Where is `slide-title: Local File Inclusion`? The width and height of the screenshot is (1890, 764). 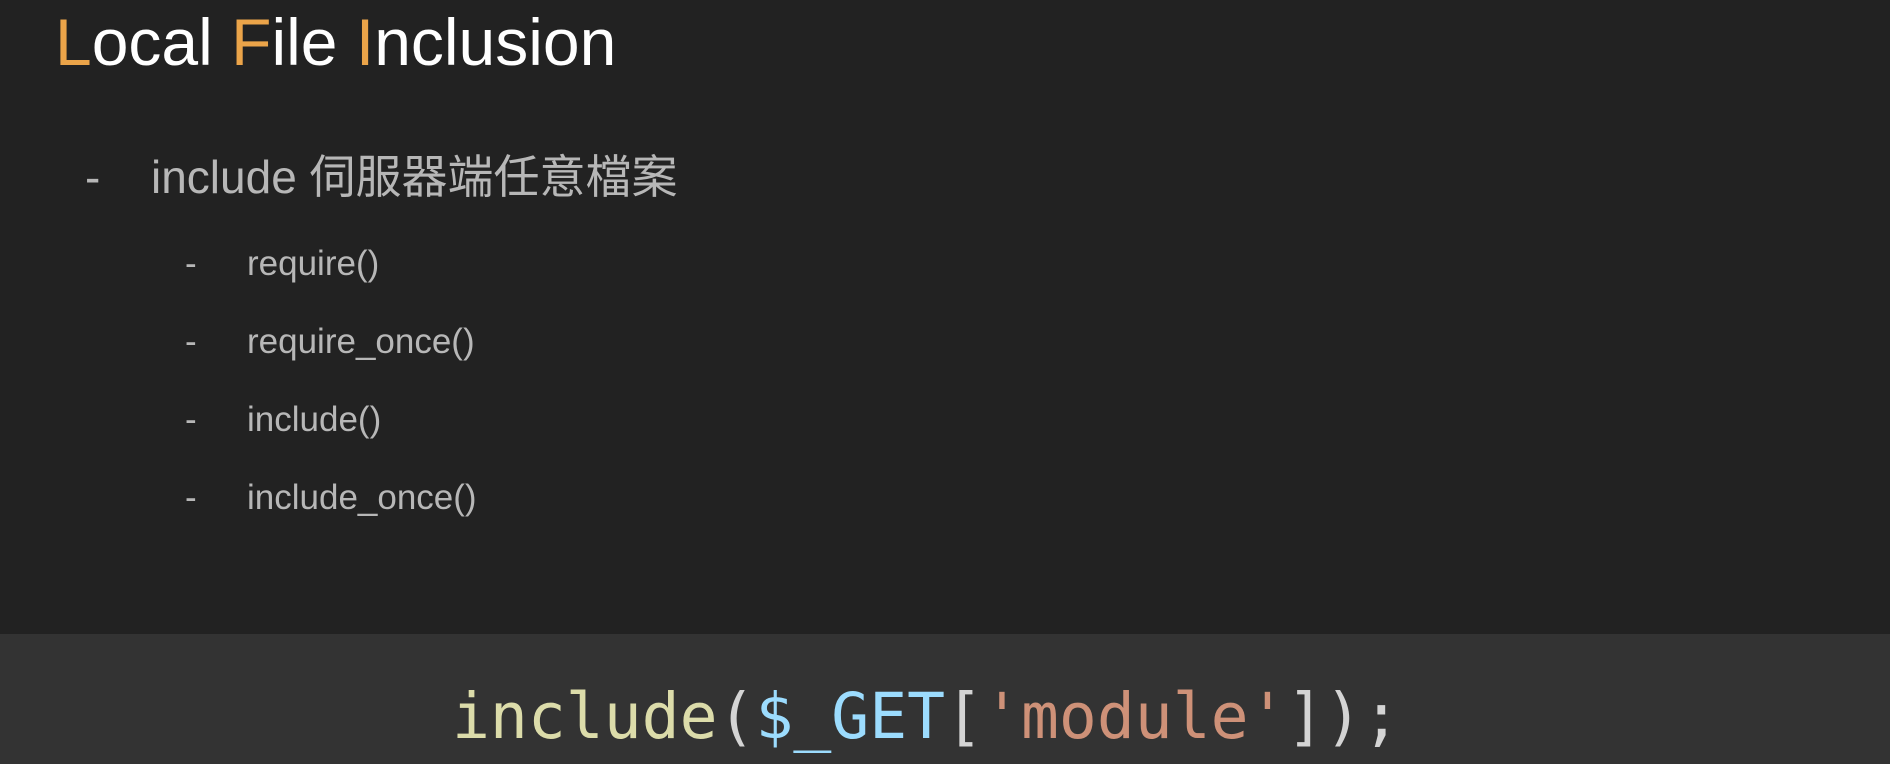
slide-title: Local File Inclusion is located at coordinates (335, 42).